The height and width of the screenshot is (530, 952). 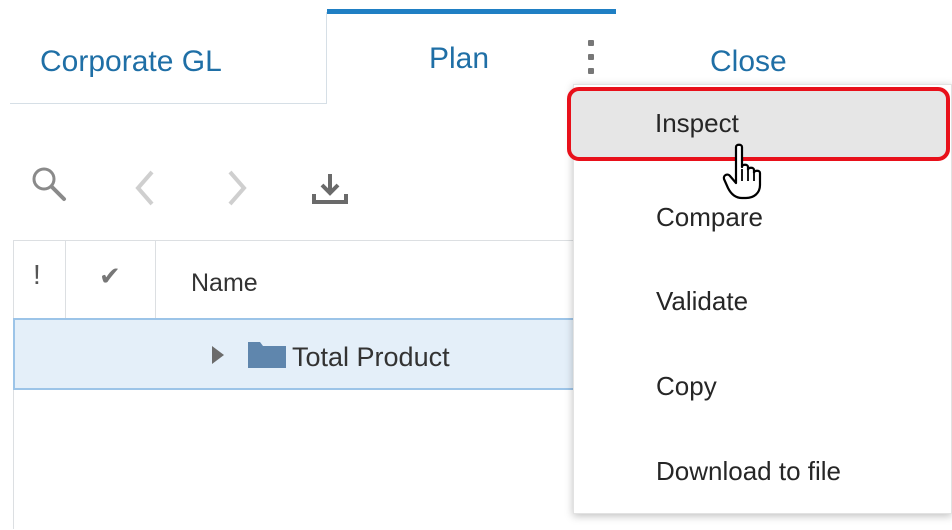 I want to click on vertical-ellipsis-icon, so click(x=591, y=61).